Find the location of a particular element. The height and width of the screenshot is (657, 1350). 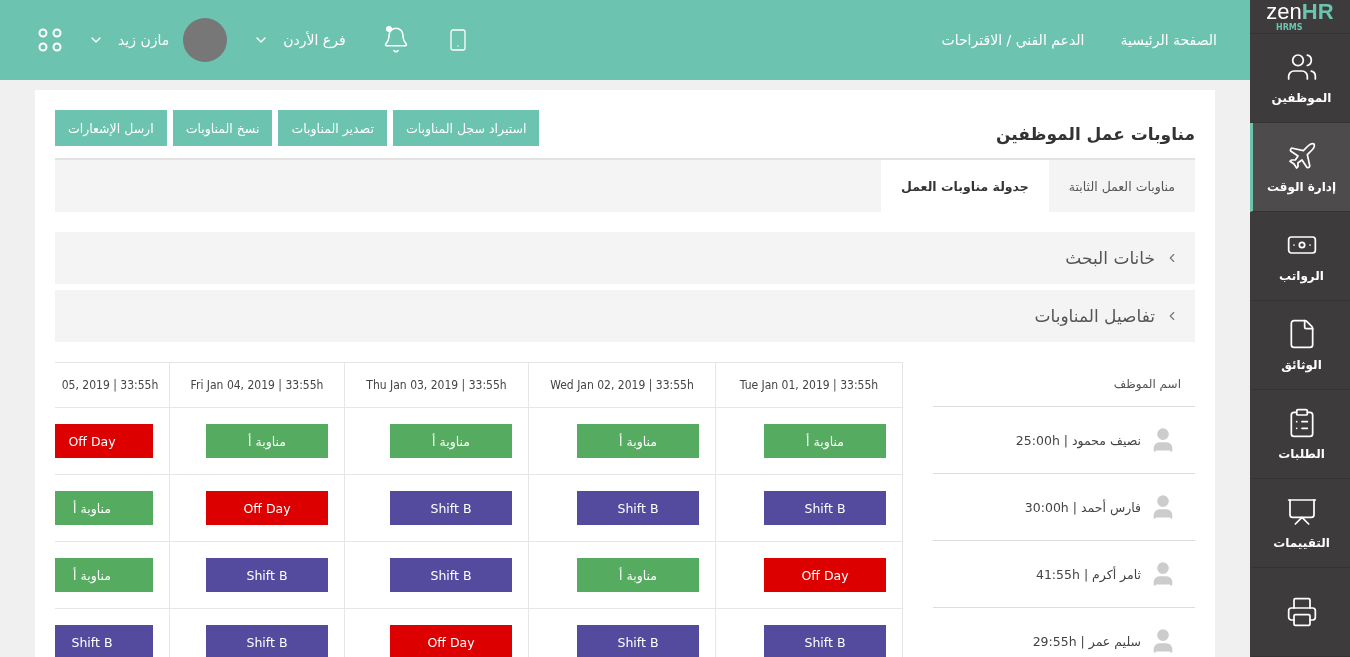

page-title: مناوبات عمل الموظفين is located at coordinates (1095, 133).